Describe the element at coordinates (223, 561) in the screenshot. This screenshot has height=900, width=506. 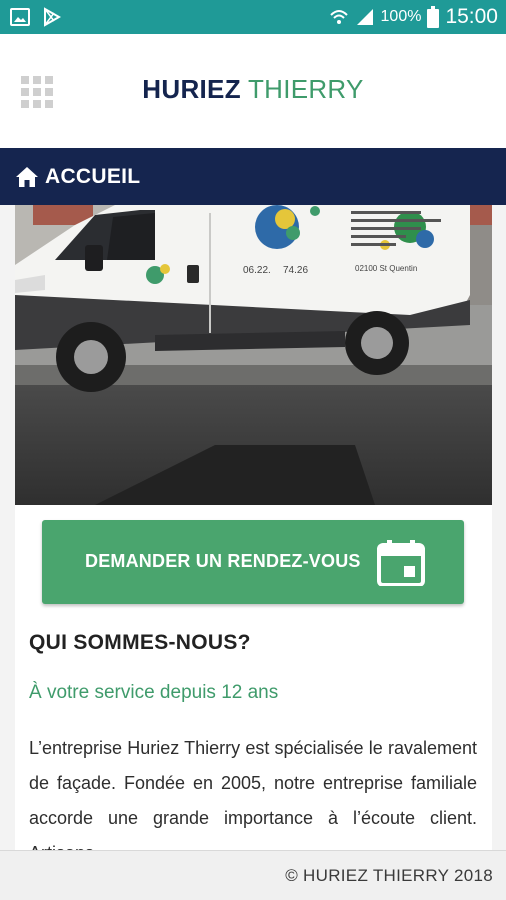
I see `request-appointment-label: DEMANDER UN RENDEZ-VOUS` at that location.